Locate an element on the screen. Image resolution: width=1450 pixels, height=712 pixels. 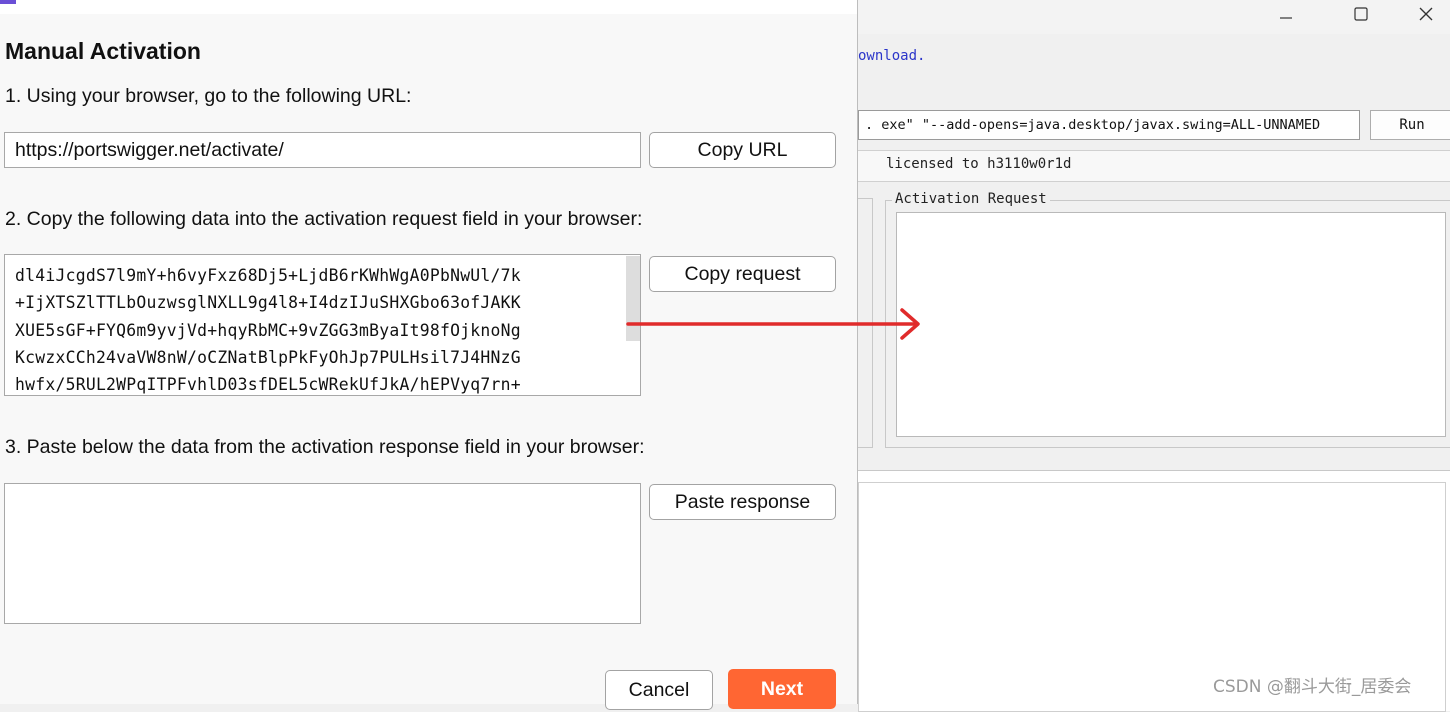
arrow-icon is located at coordinates (773, 324).